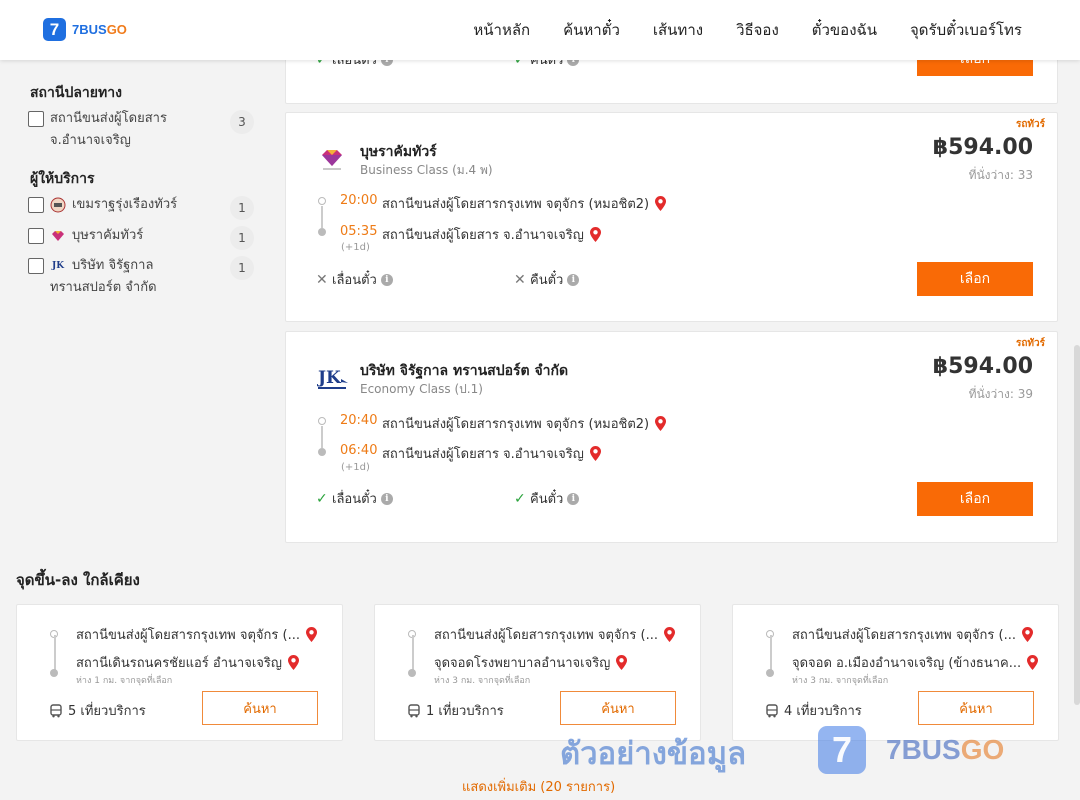 This screenshot has height=800, width=1080. What do you see at coordinates (124, 681) in the screenshot?
I see `distance-note: ห่าง 1 กม. จากจุดที่เลือก` at bounding box center [124, 681].